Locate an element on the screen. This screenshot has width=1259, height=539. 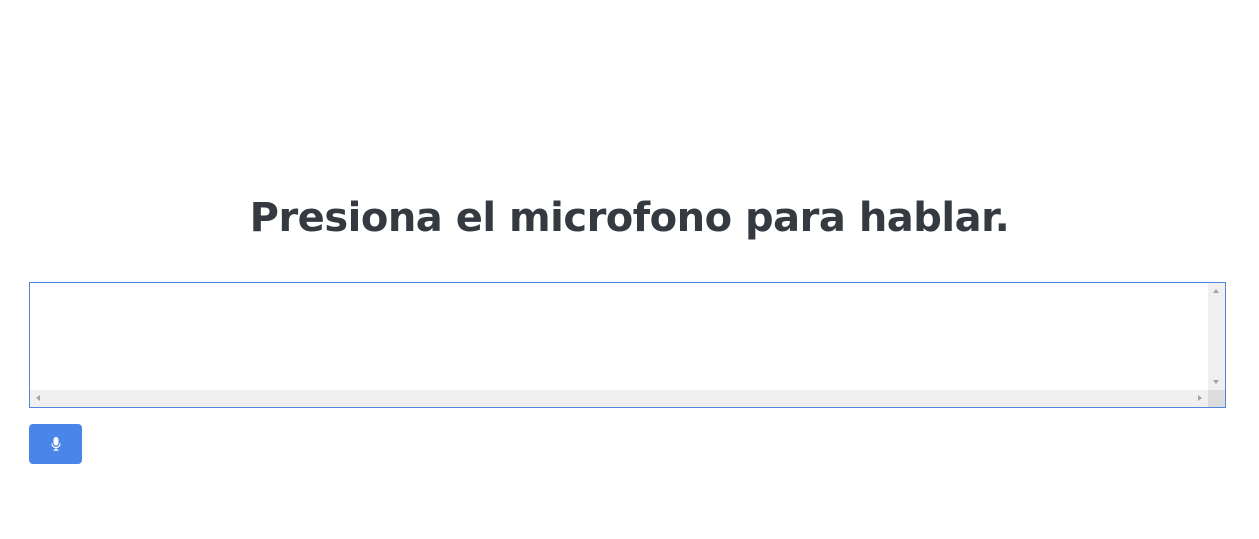
scroll-down-arrow-icon is located at coordinates (1216, 382).